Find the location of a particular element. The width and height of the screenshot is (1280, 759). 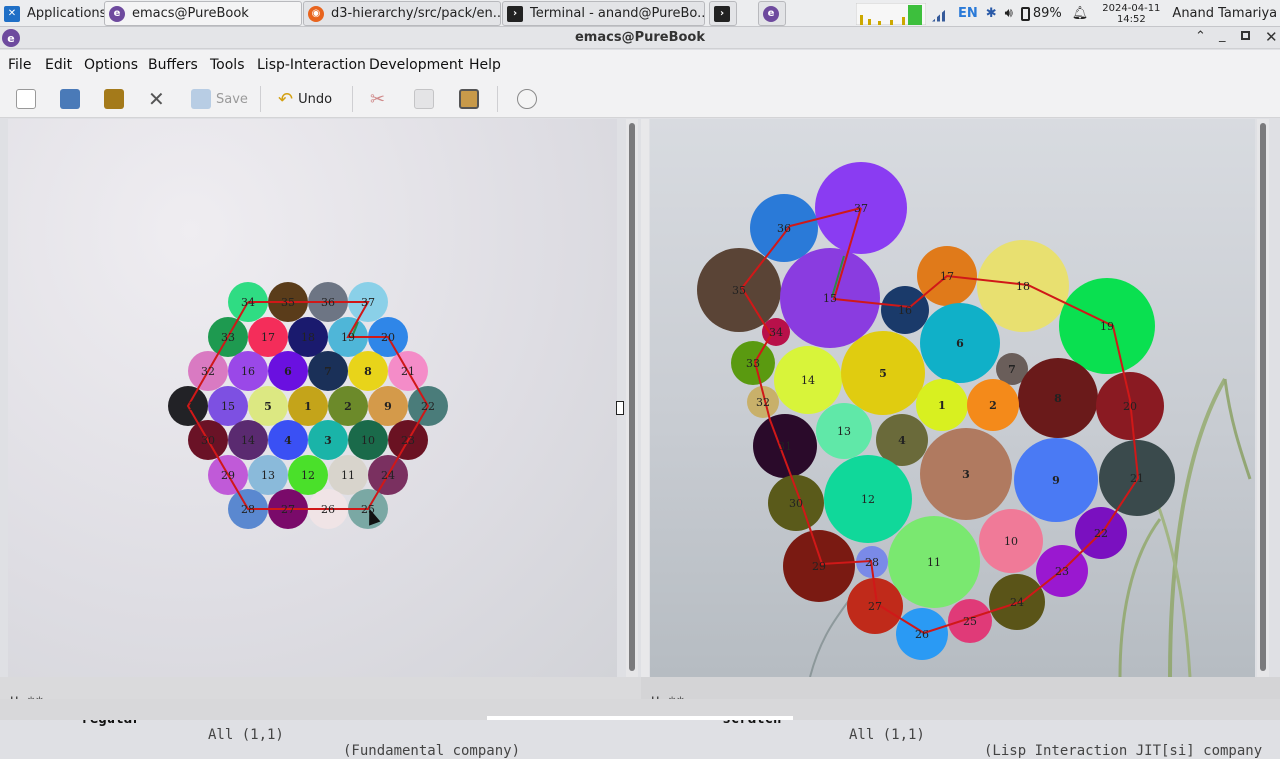

right-node-label: 24 is located at coordinates (1017, 602).